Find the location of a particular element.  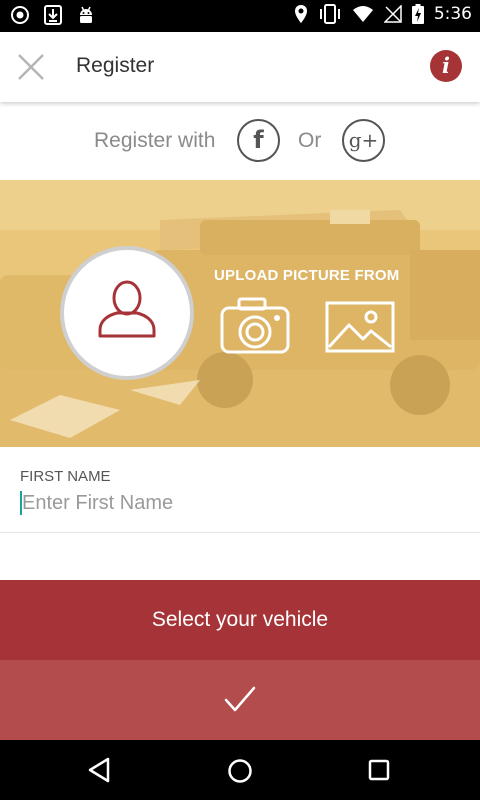

avatar-button is located at coordinates (127, 313).